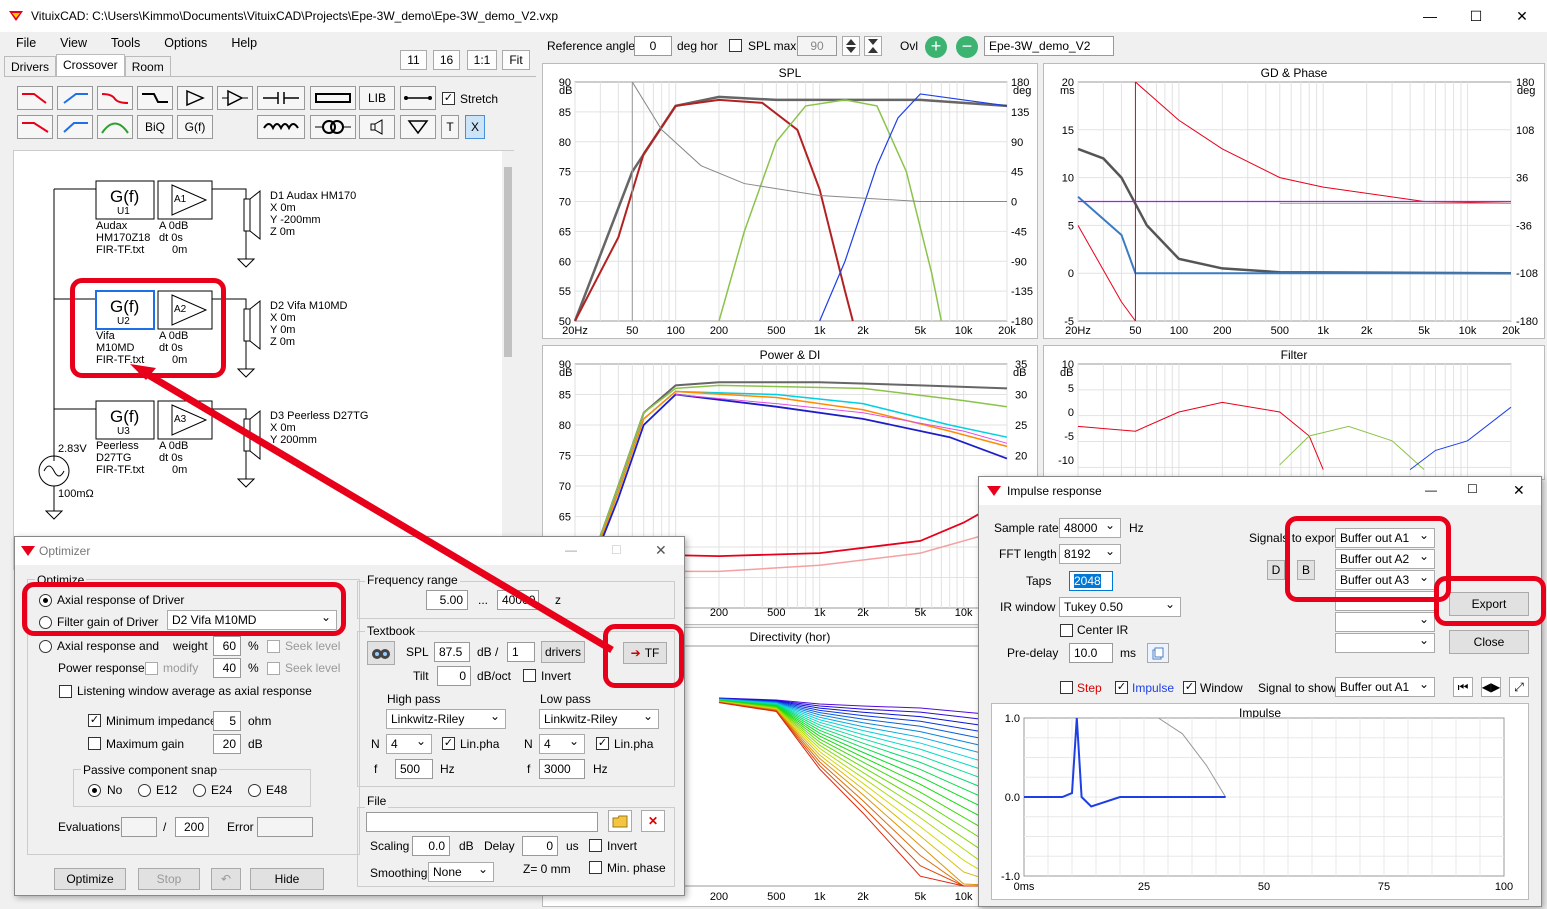  I want to click on invert-file-checkbox, so click(595, 845).